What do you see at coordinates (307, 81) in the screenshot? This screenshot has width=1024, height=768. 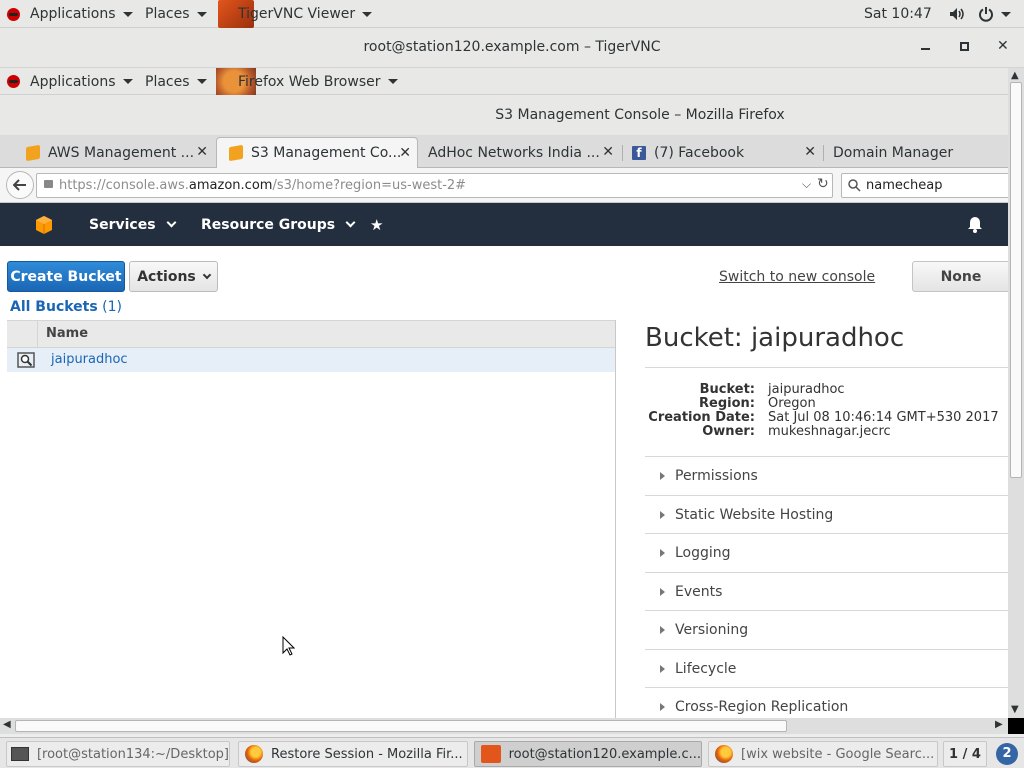 I see `inner-app-menu: Firefox Web Browser` at bounding box center [307, 81].